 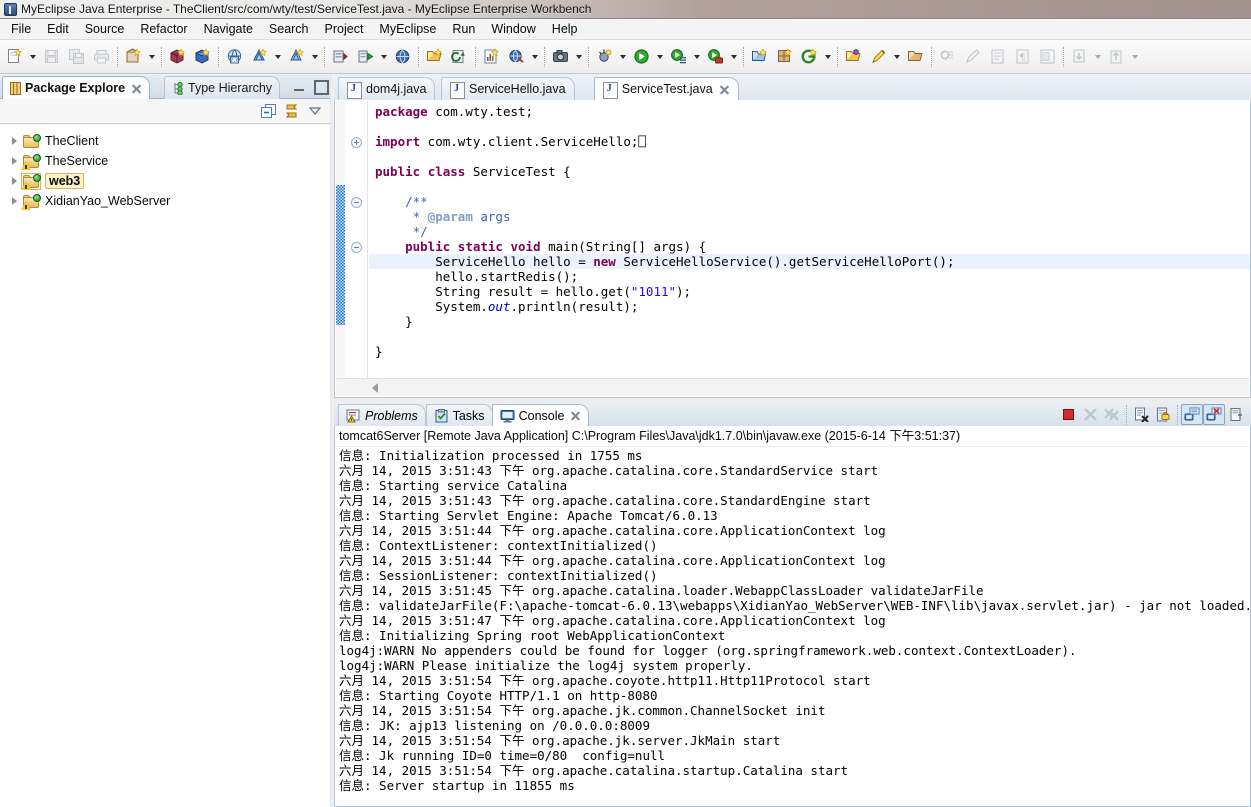 What do you see at coordinates (696, 56) in the screenshot?
I see `run-history-dropdown-arrow-icon` at bounding box center [696, 56].